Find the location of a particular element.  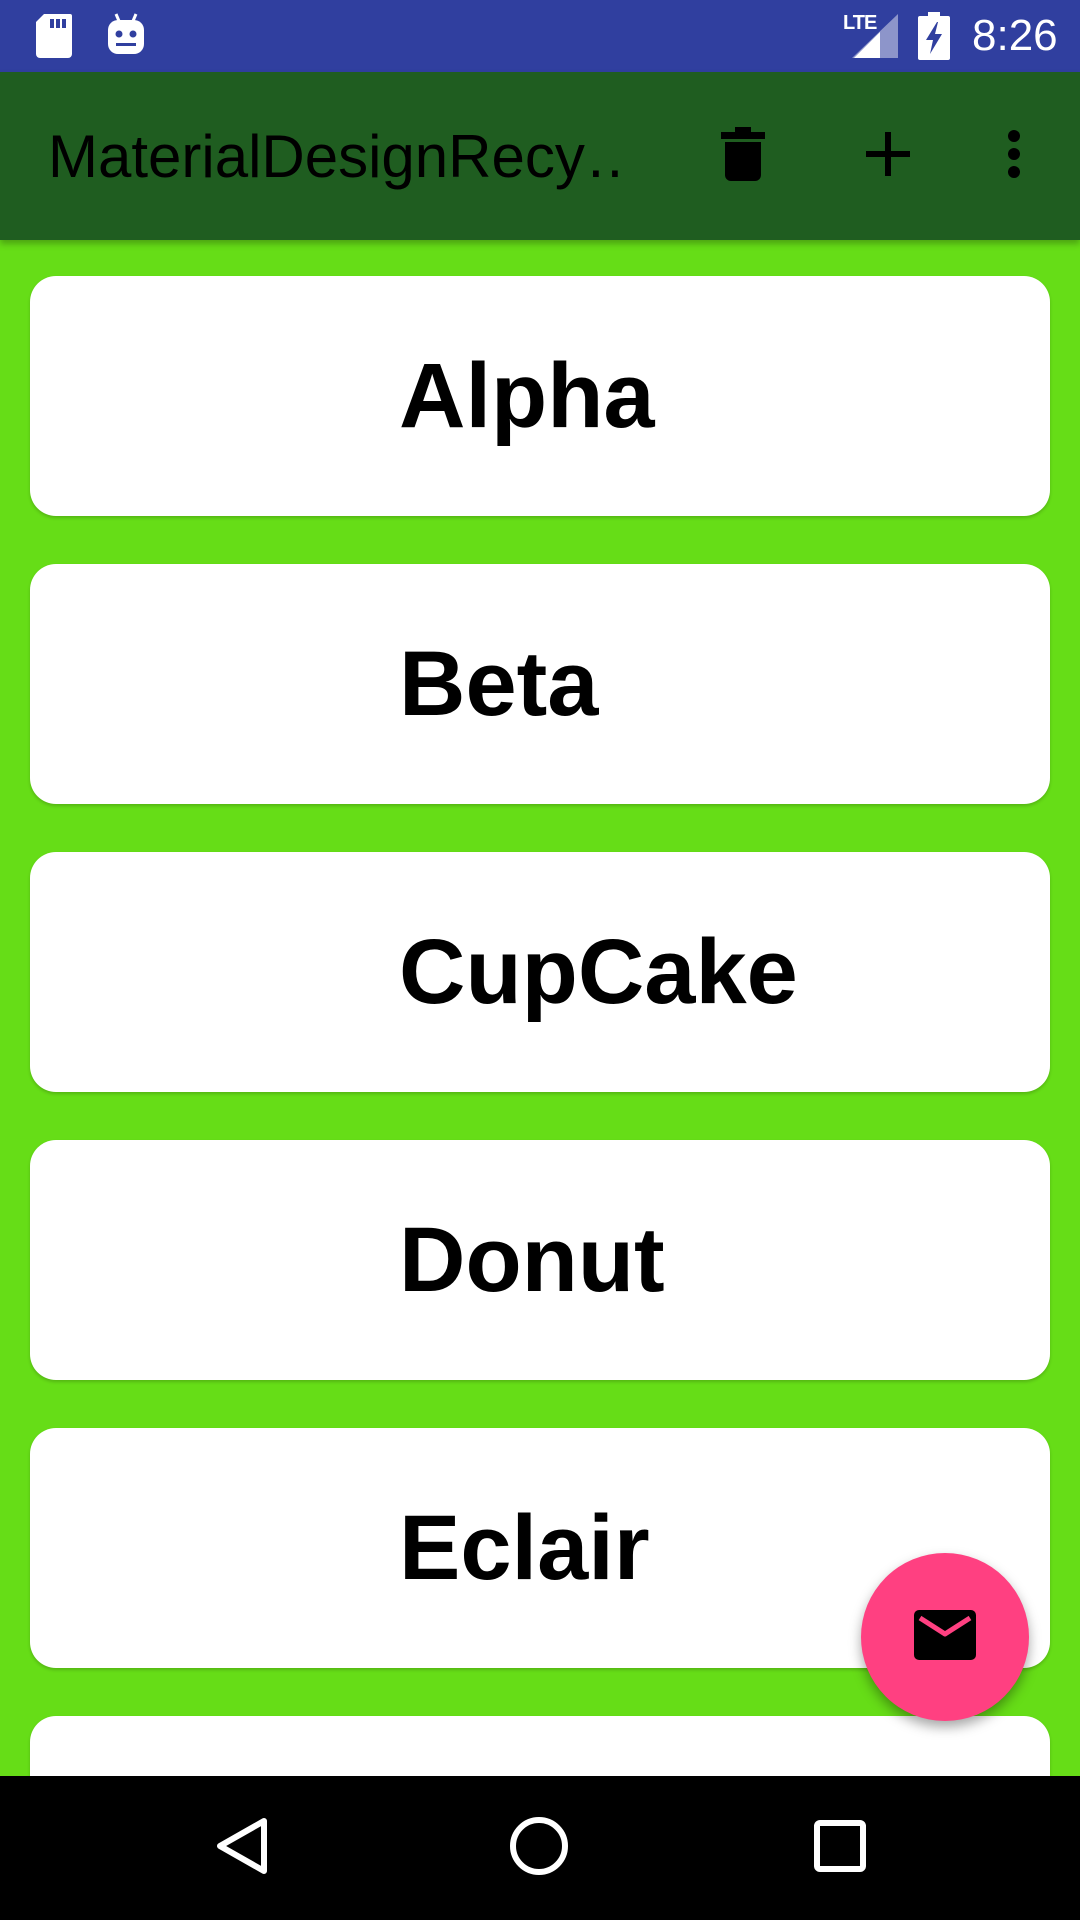

status-bar: LTE 8:26 is located at coordinates (540, 36).